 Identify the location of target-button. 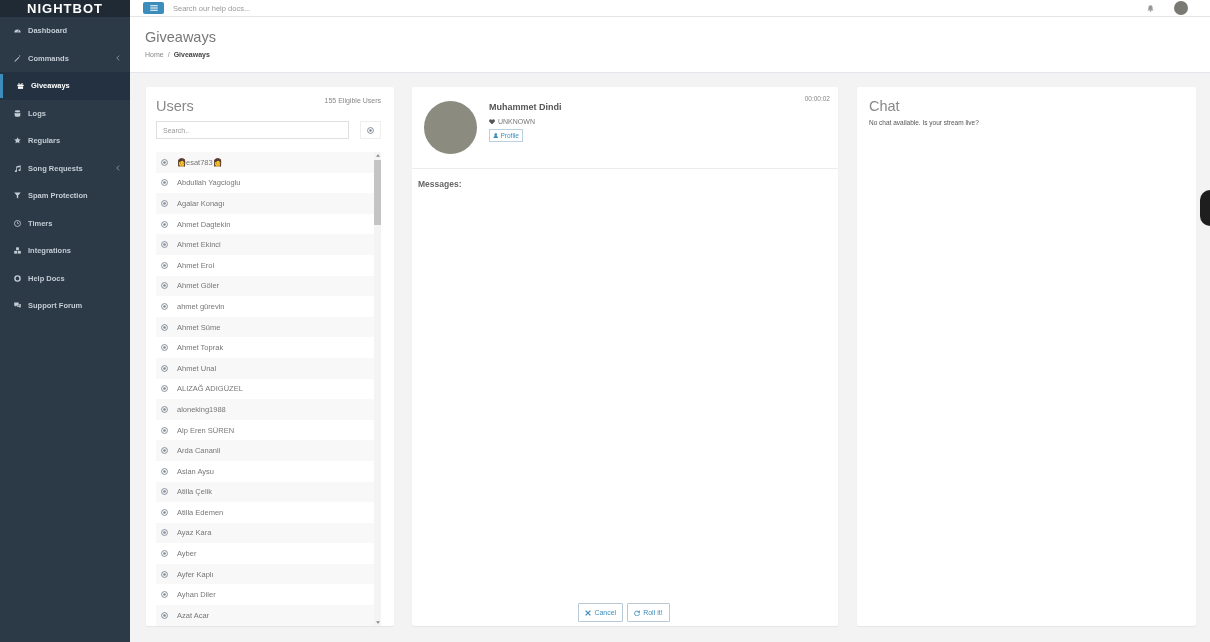
(370, 130).